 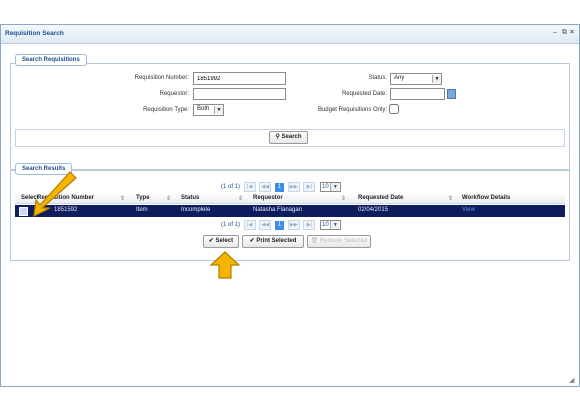 What do you see at coordinates (166, 110) in the screenshot?
I see `requisition-type-label: Requisition Type:` at bounding box center [166, 110].